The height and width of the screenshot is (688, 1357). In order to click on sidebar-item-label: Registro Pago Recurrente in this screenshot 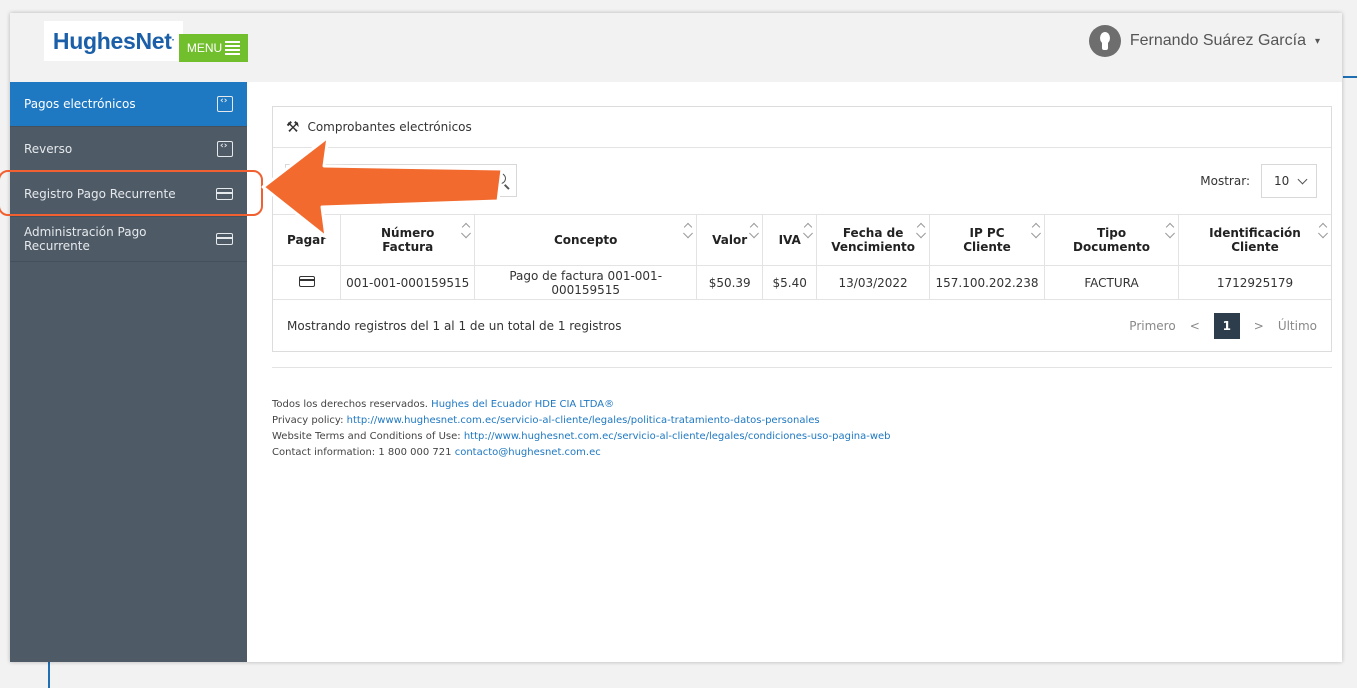, I will do `click(100, 194)`.